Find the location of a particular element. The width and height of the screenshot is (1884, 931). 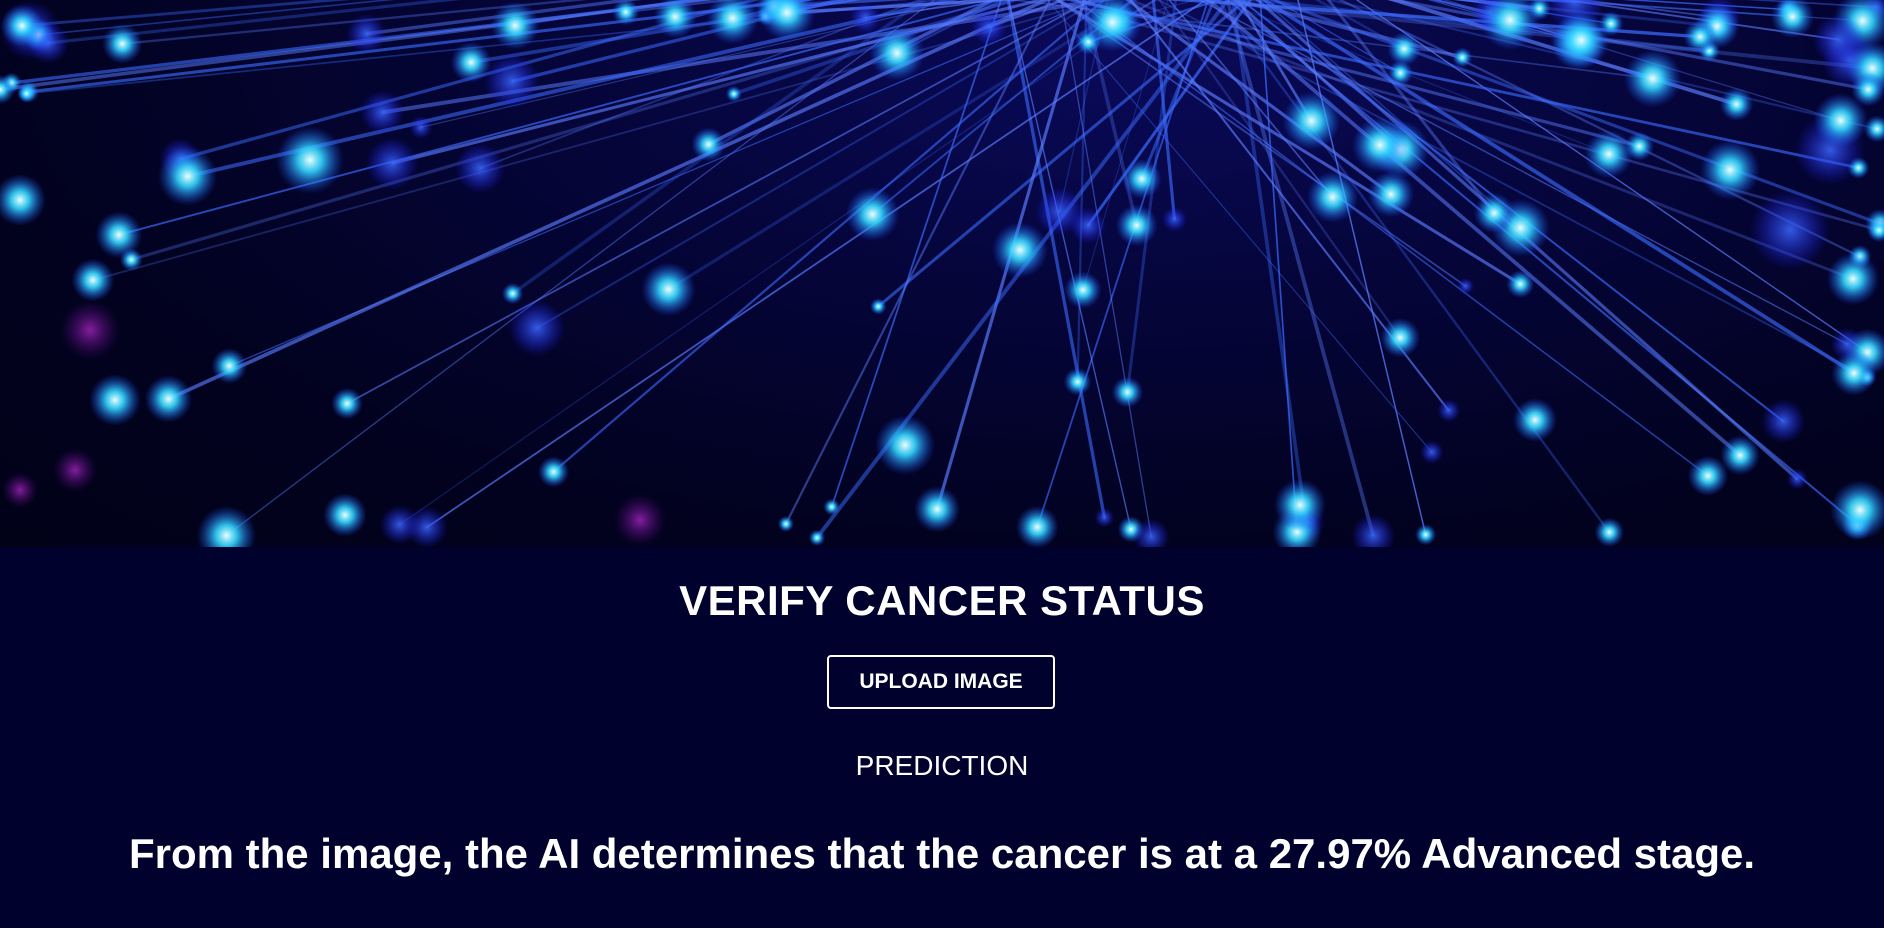

prediction-label: PREDICTION is located at coordinates (942, 765).